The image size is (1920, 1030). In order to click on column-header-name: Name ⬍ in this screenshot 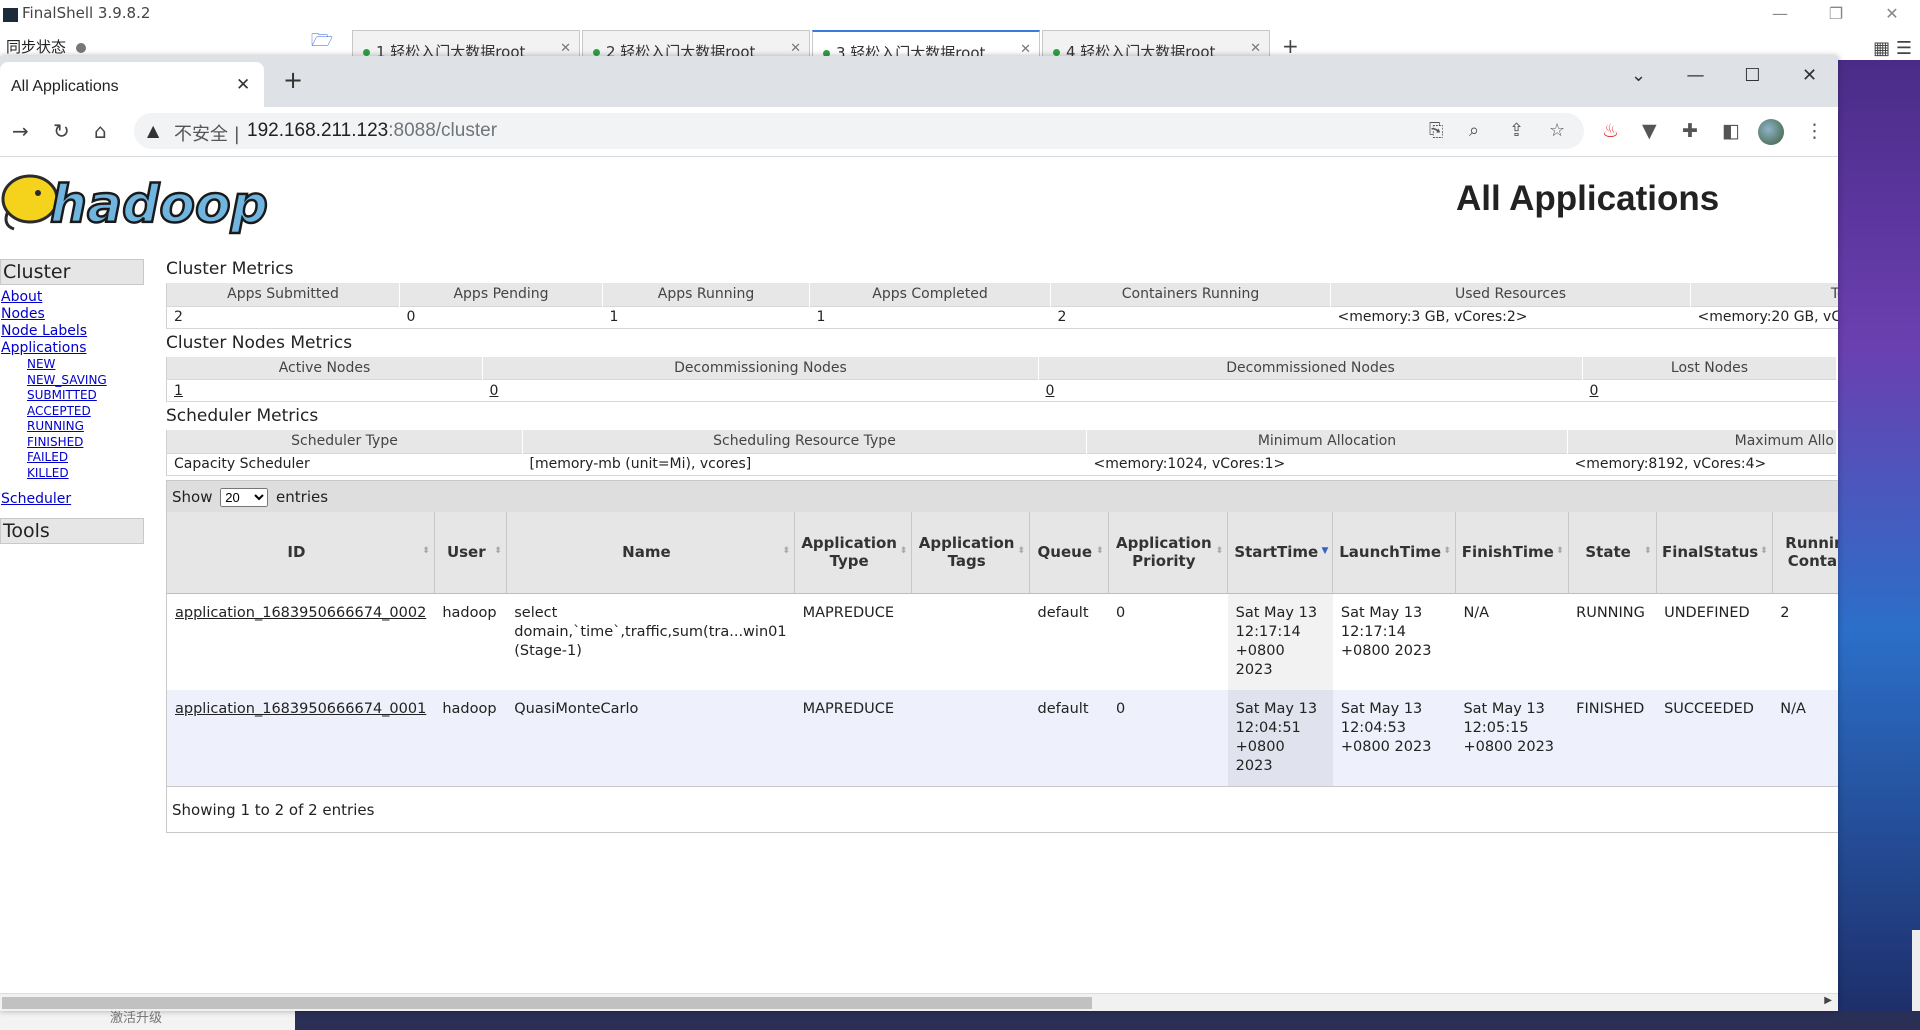, I will do `click(651, 552)`.